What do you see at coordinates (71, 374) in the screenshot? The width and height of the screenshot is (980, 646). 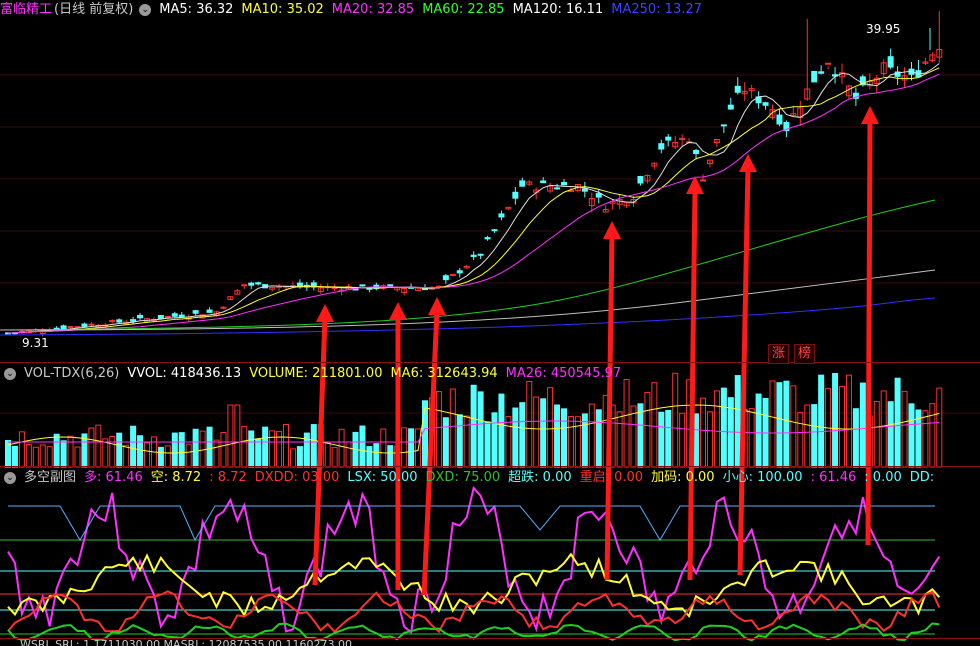 I see `volume-indicator-name: VOL-TDX(6,26)` at bounding box center [71, 374].